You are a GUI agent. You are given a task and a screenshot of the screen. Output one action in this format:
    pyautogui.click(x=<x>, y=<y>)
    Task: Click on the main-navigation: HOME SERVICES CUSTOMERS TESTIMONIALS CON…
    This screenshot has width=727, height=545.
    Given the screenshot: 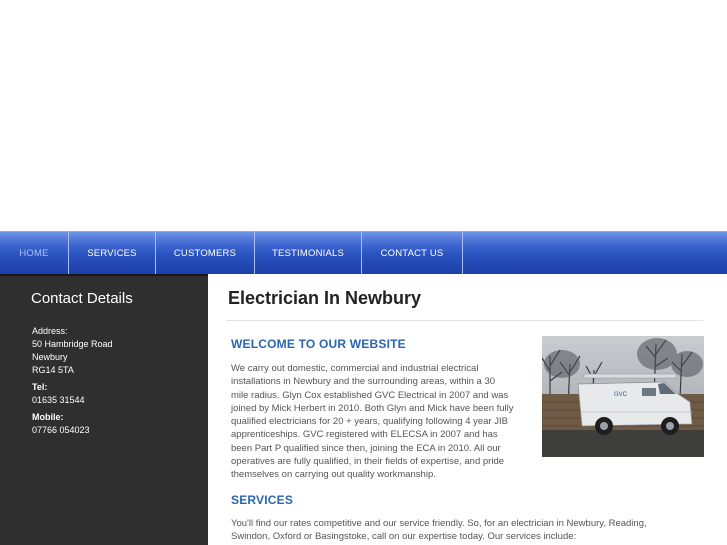 What is the action you would take?
    pyautogui.click(x=363, y=252)
    